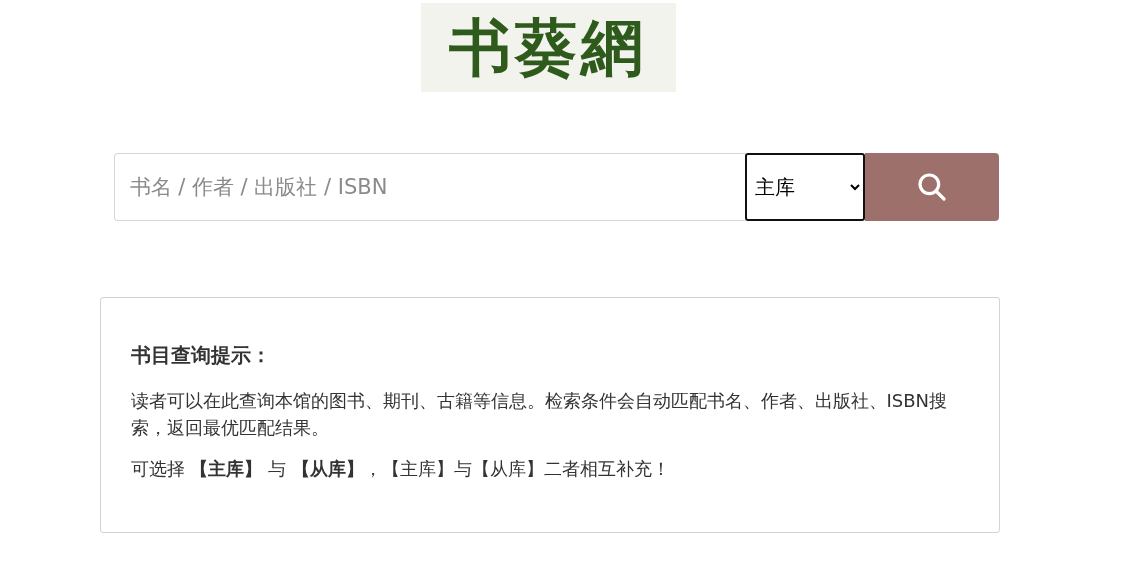  What do you see at coordinates (539, 414) in the screenshot?
I see `tips-text: 读者可以在此查询本馆的图书、期刊、古籍等信息。检索条件会自动匹配书名、作者、出版社、ISBN搜索，返回最优匹配结果。` at bounding box center [539, 414].